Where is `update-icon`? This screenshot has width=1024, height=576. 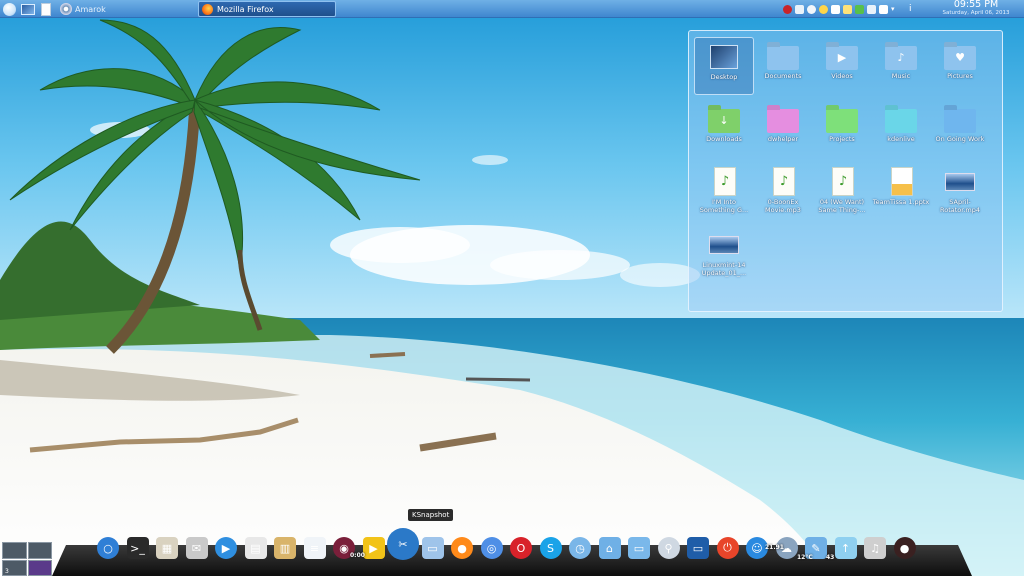
update-icon is located at coordinates (823, 9).